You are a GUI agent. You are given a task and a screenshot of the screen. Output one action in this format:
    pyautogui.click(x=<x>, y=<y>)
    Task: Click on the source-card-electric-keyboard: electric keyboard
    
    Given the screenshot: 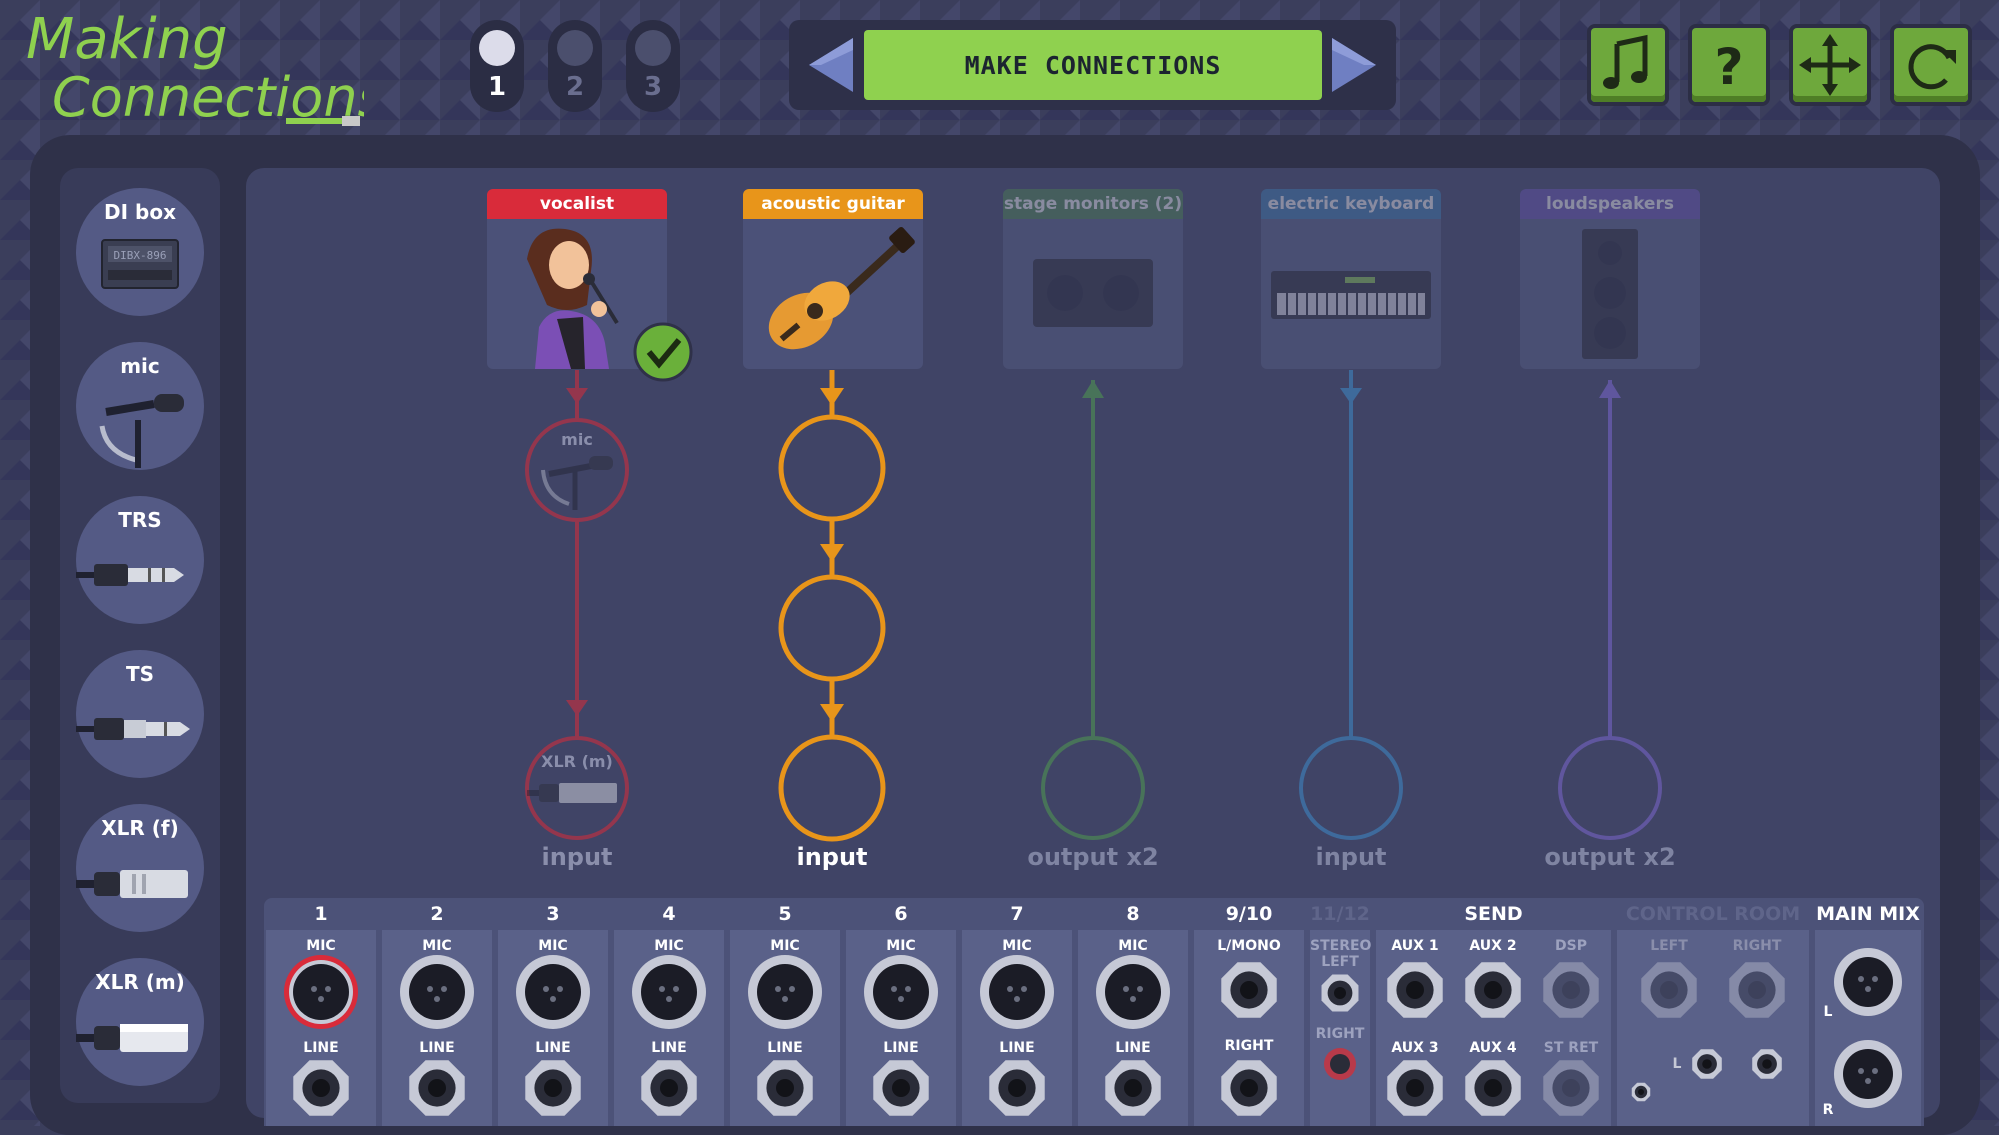 What is the action you would take?
    pyautogui.click(x=1351, y=279)
    